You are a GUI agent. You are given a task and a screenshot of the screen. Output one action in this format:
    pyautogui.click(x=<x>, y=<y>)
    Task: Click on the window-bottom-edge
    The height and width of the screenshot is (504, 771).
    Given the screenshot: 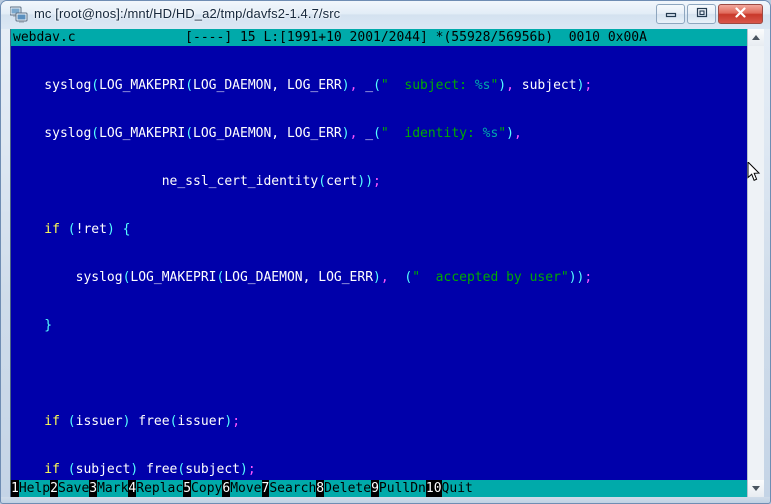 What is the action you would take?
    pyautogui.click(x=385, y=500)
    